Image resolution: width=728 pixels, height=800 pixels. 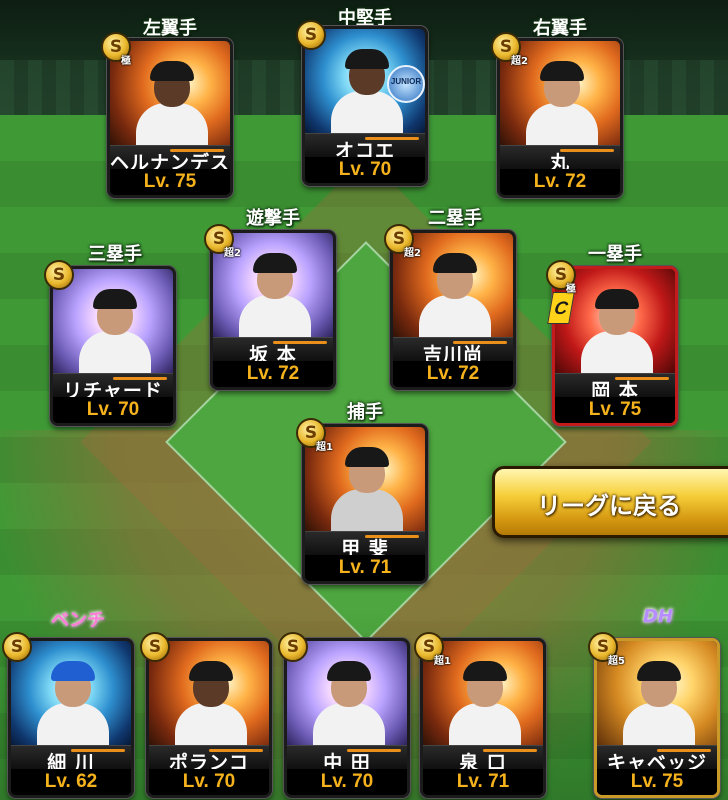 I want to click on player-card-bench-2: ポランコ Lv. 70, so click(x=209, y=718).